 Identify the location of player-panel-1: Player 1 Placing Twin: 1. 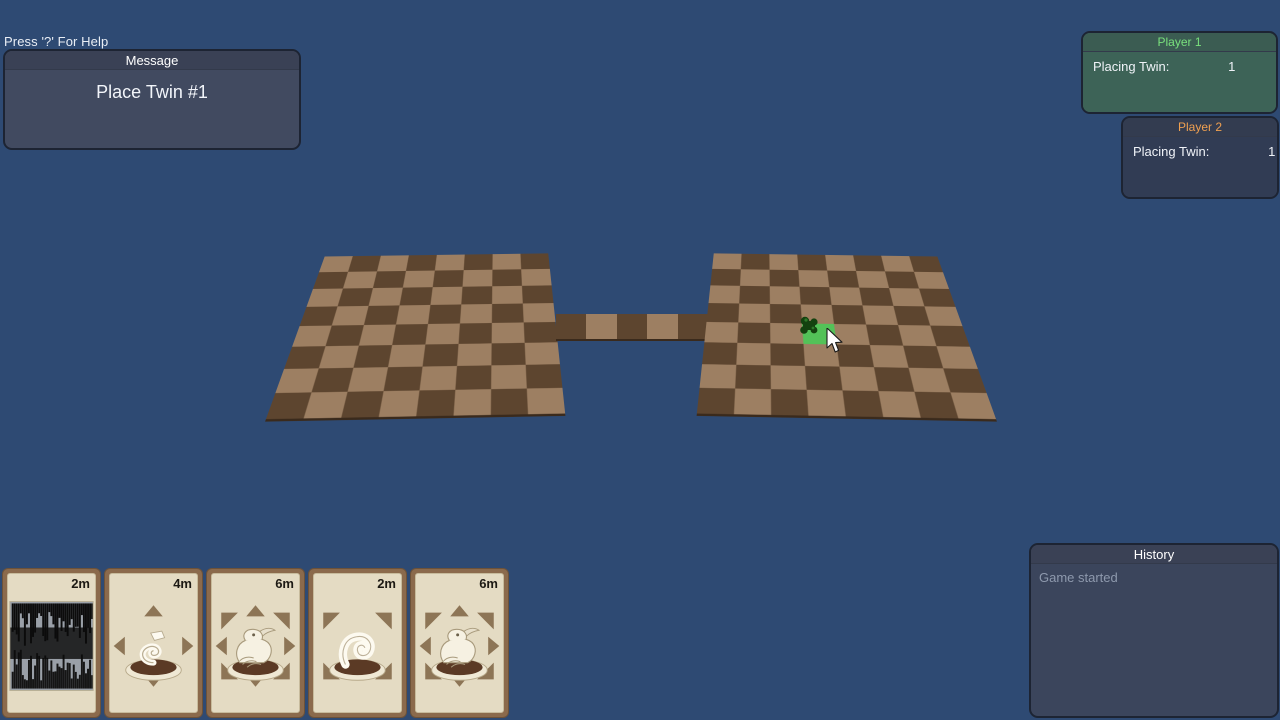
(1179, 72).